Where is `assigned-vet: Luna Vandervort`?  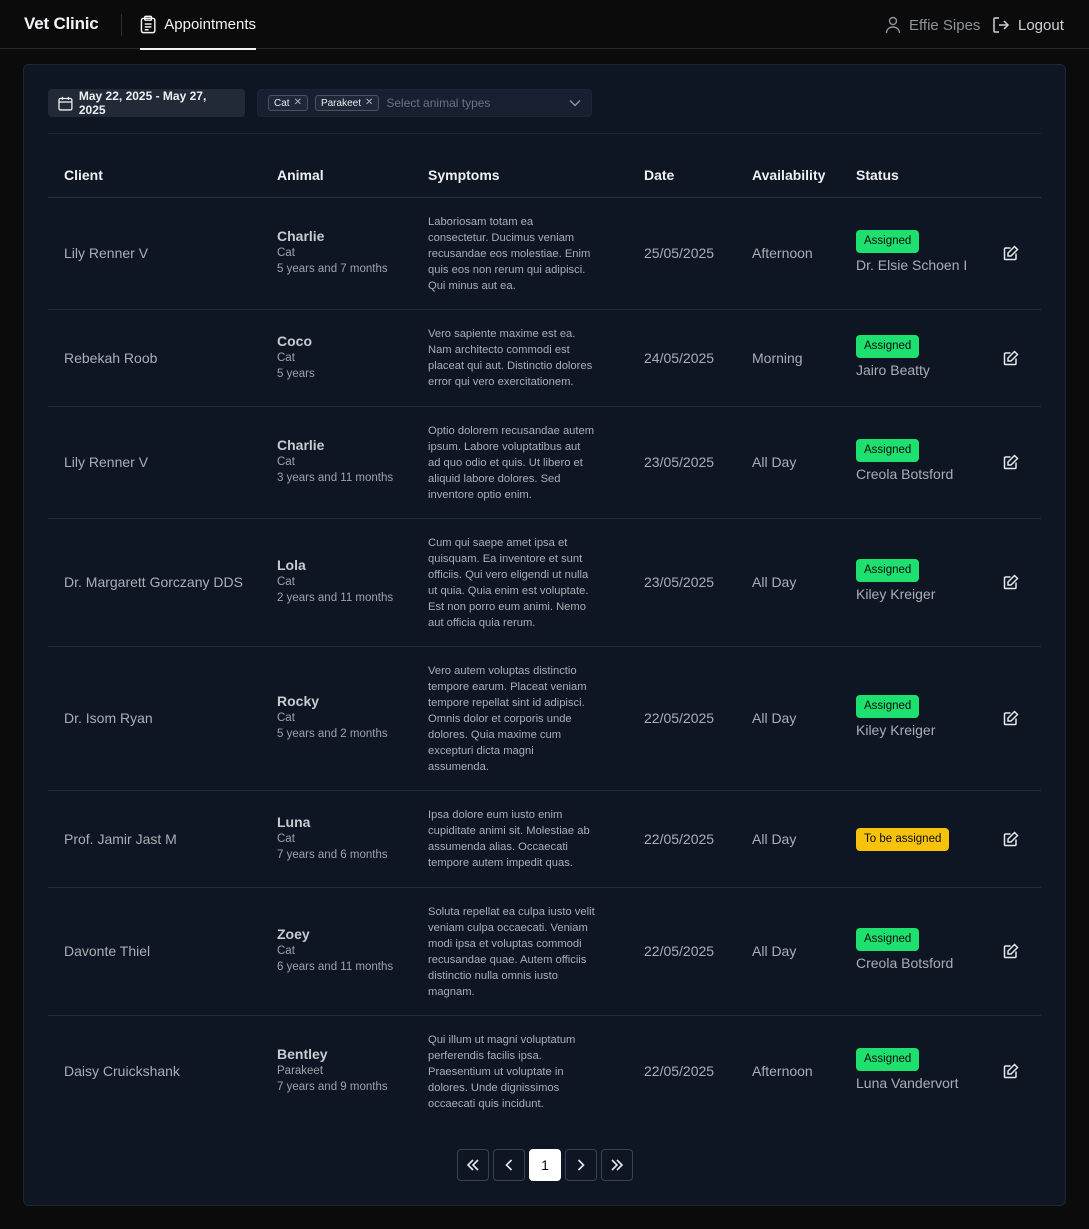
assigned-vet: Luna Vandervort is located at coordinates (907, 1083).